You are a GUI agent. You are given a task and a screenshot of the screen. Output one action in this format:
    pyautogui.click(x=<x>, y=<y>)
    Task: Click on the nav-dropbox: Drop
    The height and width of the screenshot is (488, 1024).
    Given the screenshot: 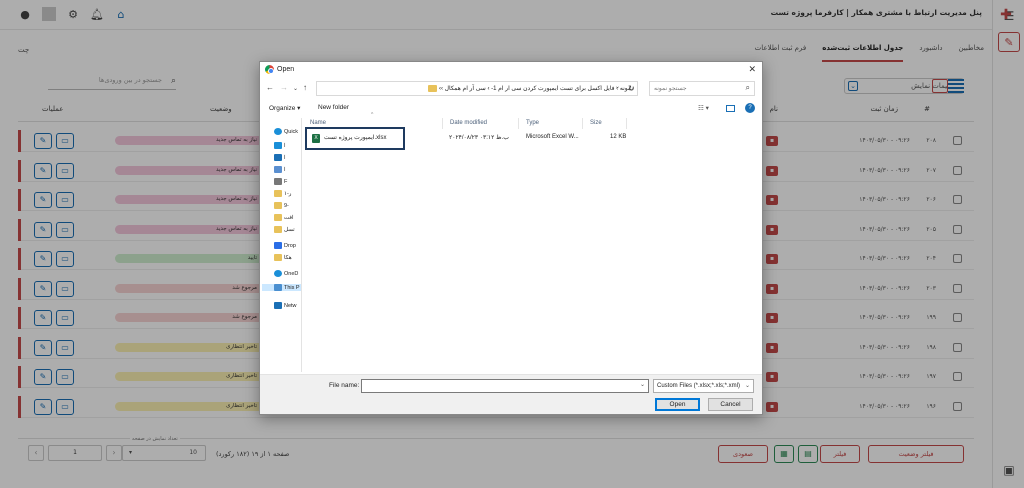 What is the action you would take?
    pyautogui.click(x=285, y=245)
    